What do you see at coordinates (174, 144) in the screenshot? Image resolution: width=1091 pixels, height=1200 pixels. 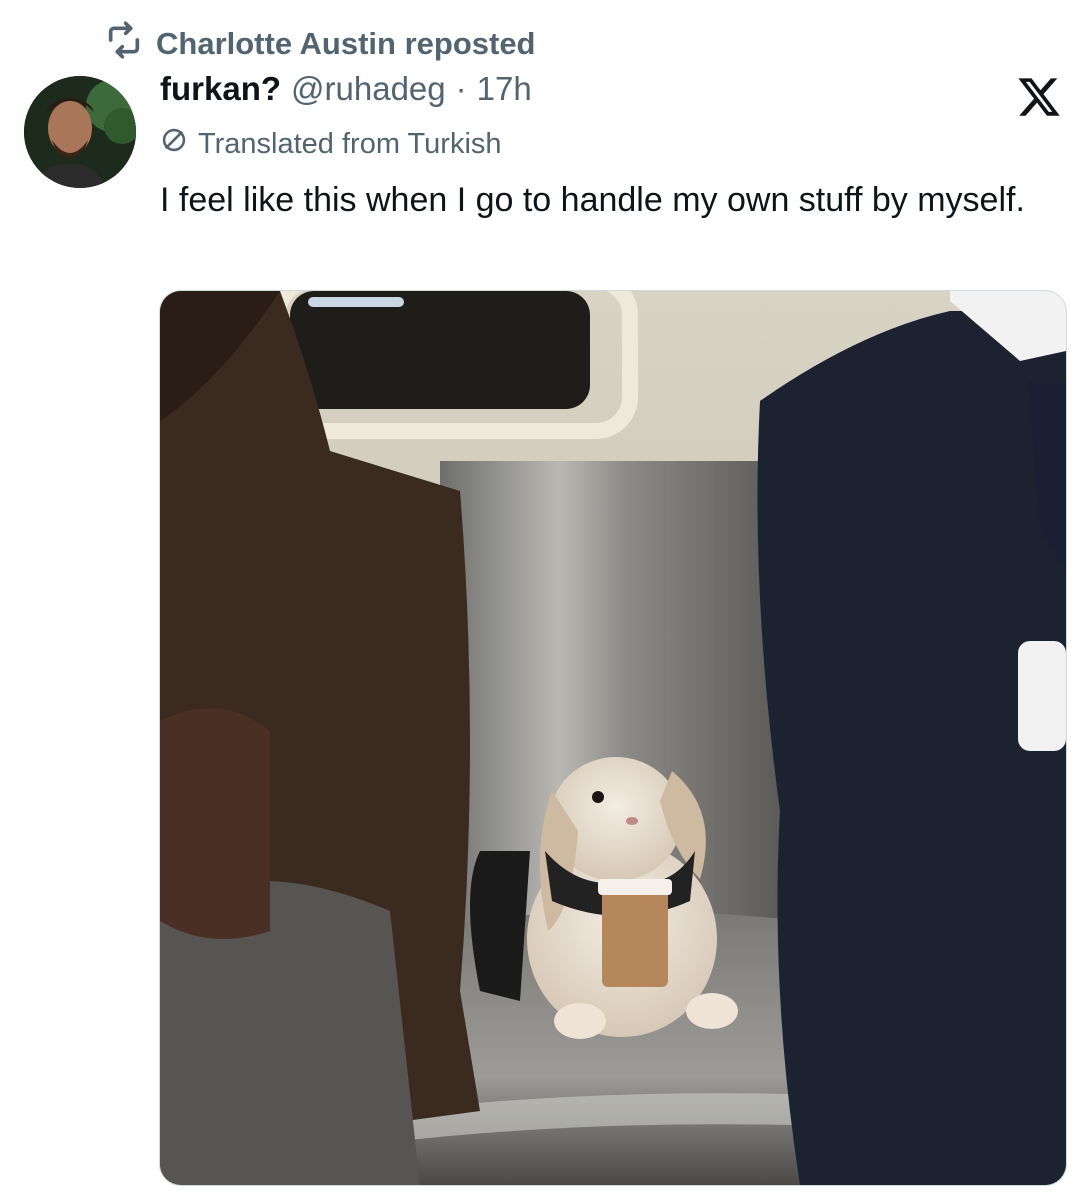 I see `translate-icon` at bounding box center [174, 144].